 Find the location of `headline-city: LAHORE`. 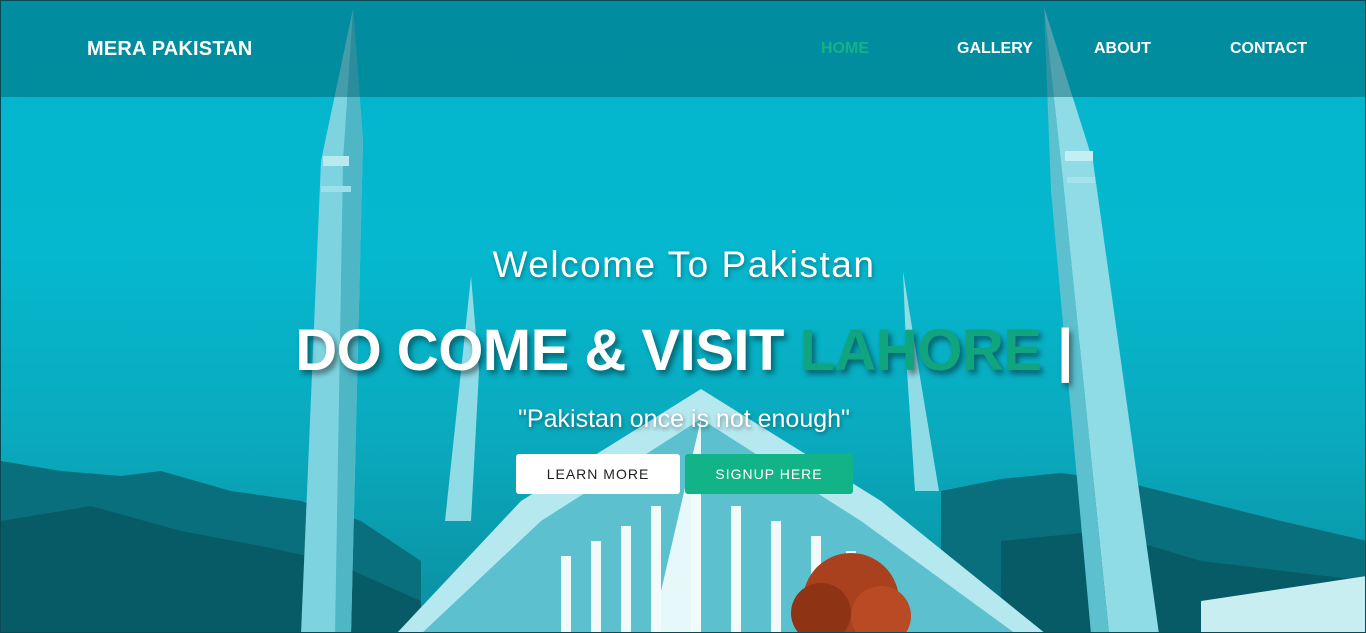

headline-city: LAHORE is located at coordinates (920, 350).